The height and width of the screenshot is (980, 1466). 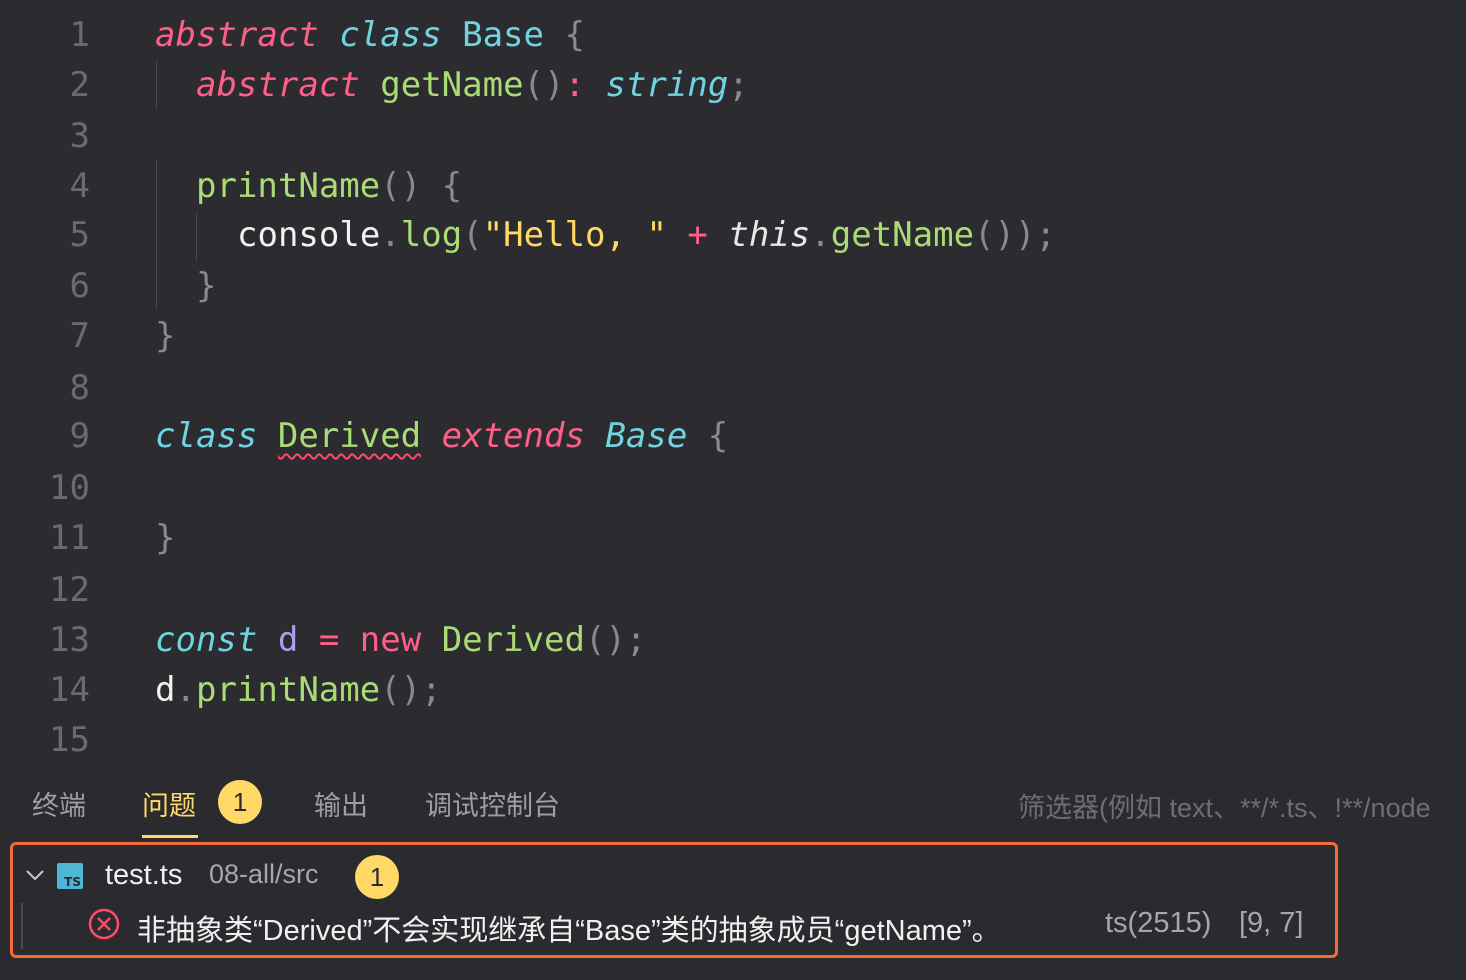 I want to click on code-line-4: 4 printName() {, so click(x=733, y=186).